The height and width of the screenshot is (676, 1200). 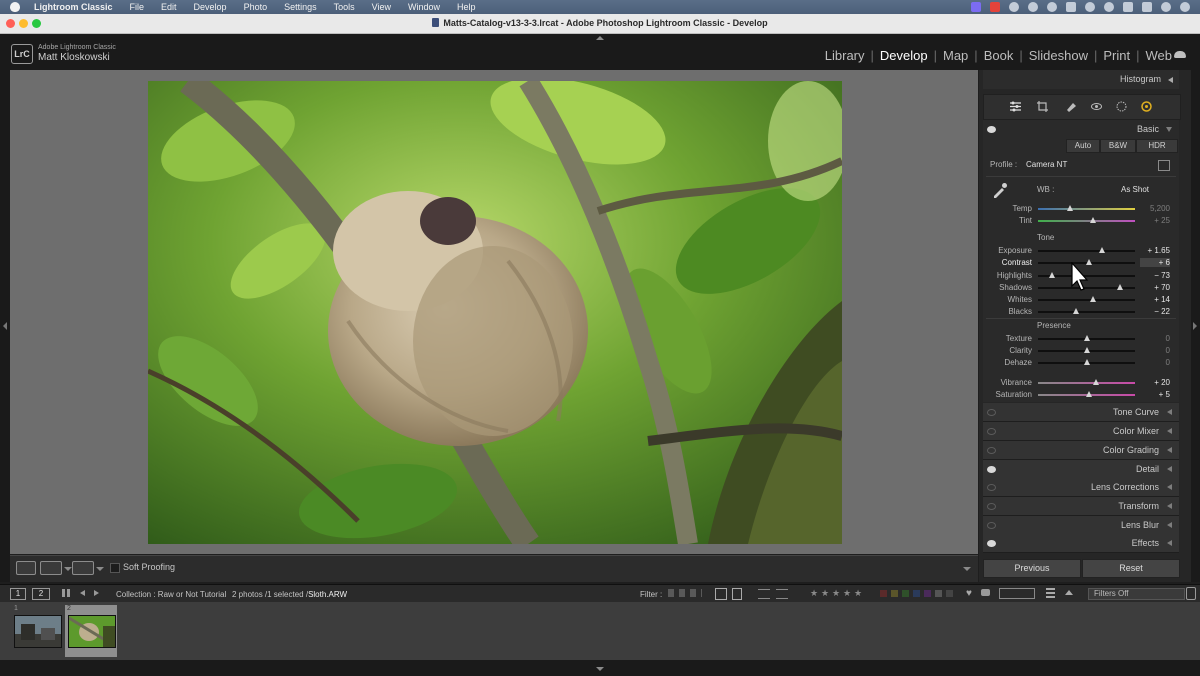 I want to click on before-after-view-button, so click(x=51, y=568).